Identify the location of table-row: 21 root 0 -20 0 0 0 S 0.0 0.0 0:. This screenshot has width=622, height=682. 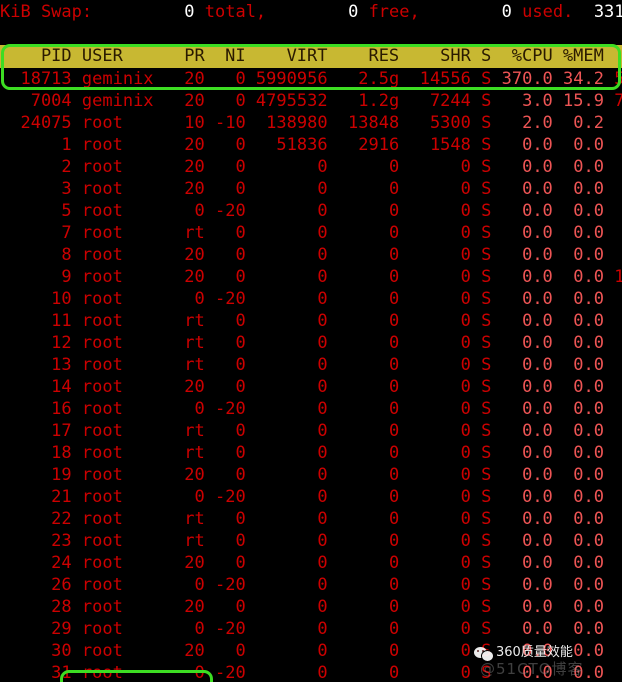
(311, 497).